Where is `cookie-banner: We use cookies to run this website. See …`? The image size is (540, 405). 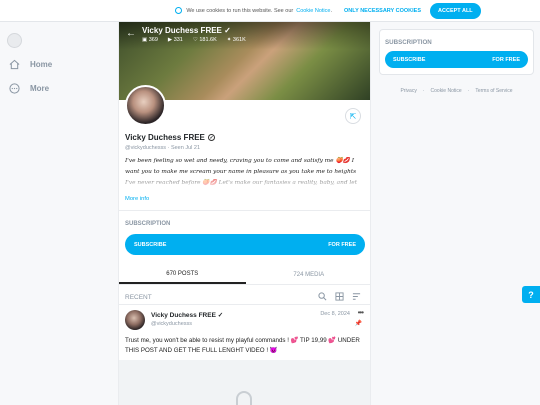 cookie-banner: We use cookies to run this website. See … is located at coordinates (270, 11).